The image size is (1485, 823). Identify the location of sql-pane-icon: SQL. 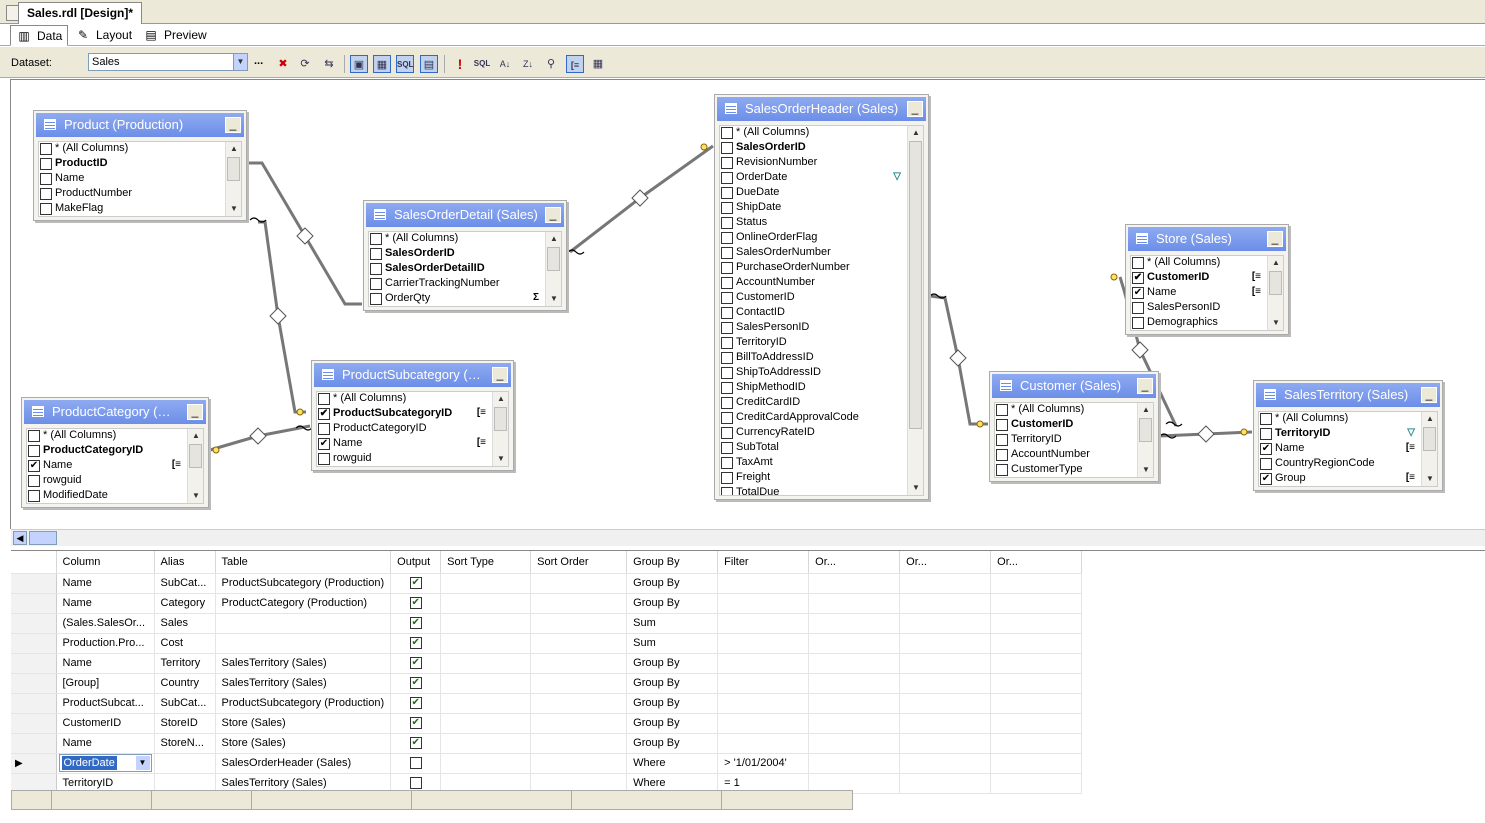
(405, 64).